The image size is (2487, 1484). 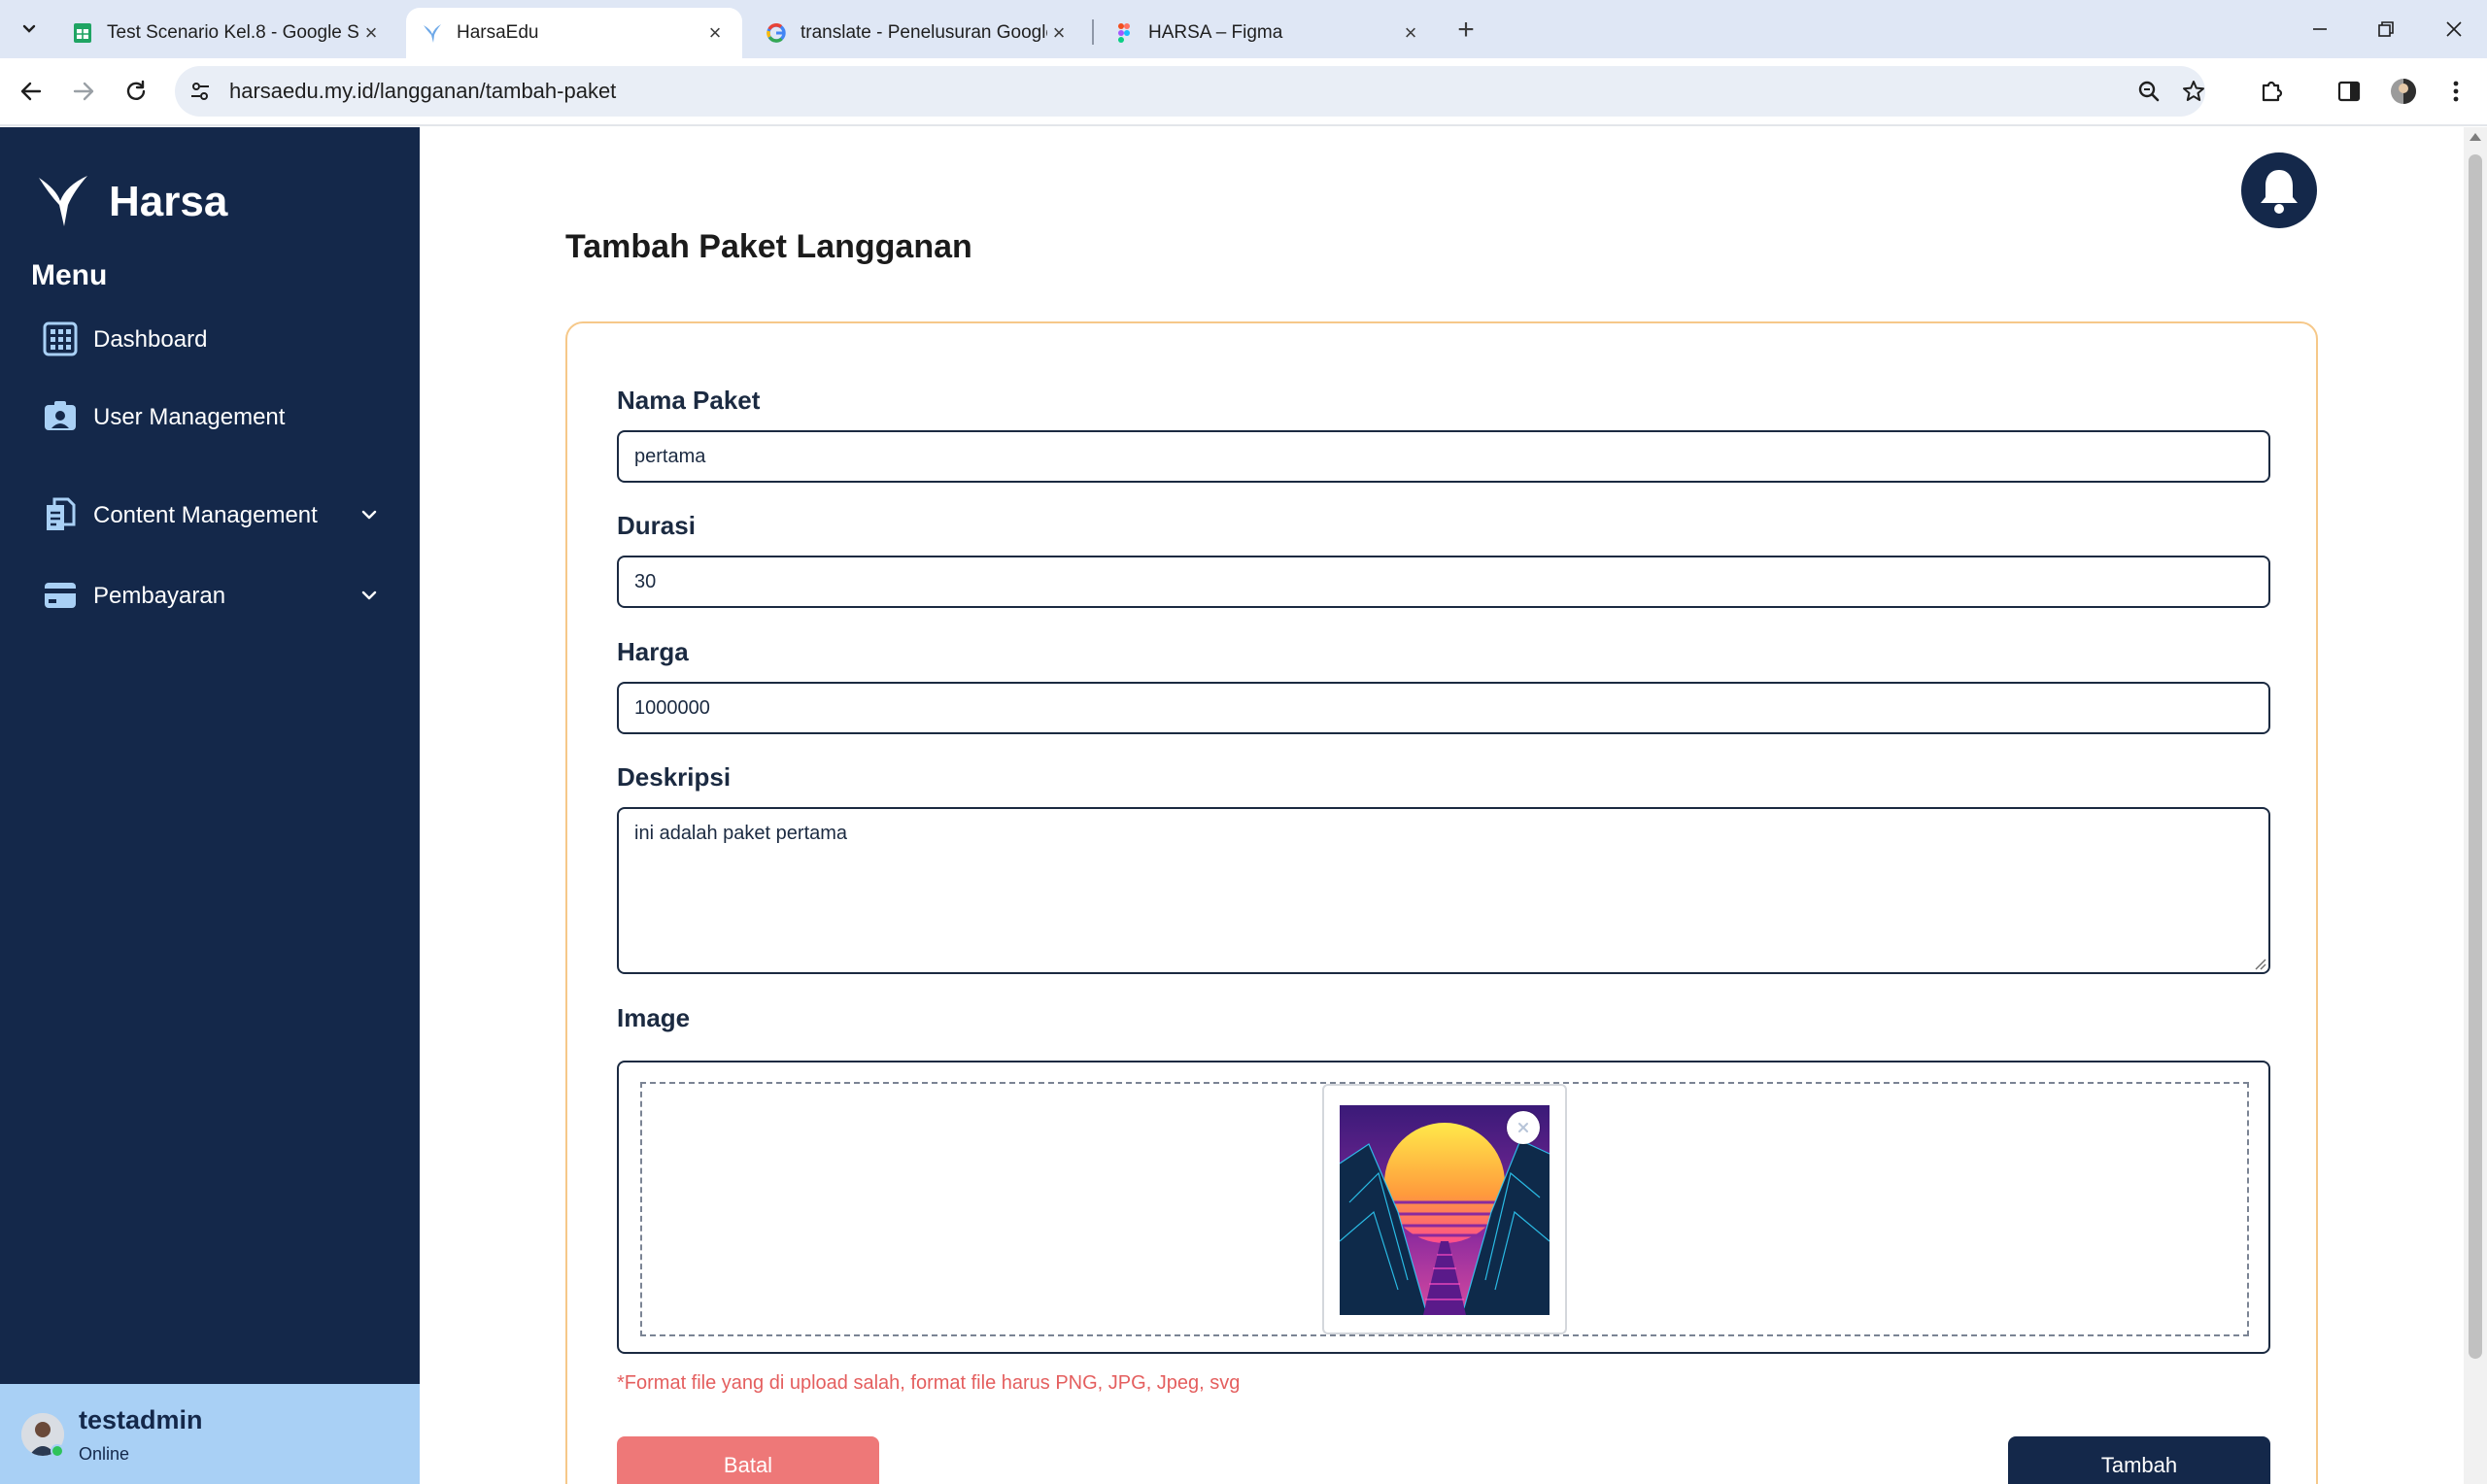 I want to click on image-preview, so click(x=1444, y=1209).